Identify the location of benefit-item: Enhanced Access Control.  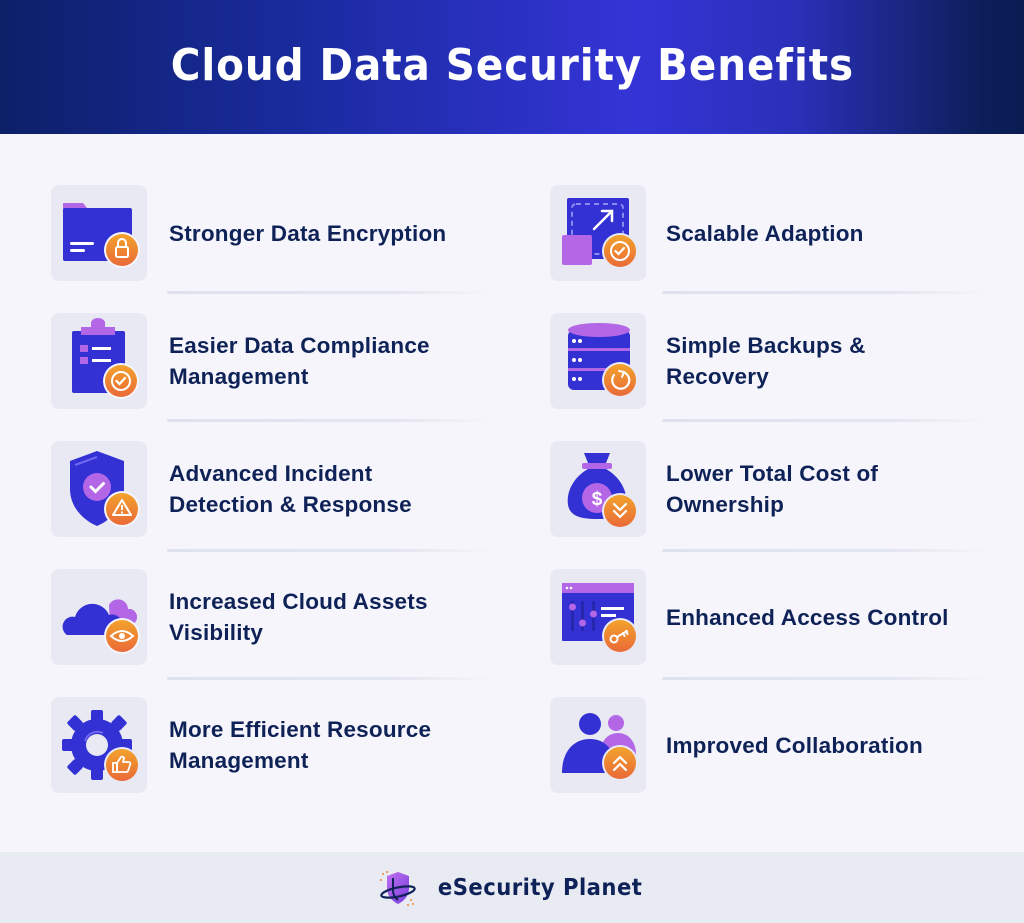
(780, 617).